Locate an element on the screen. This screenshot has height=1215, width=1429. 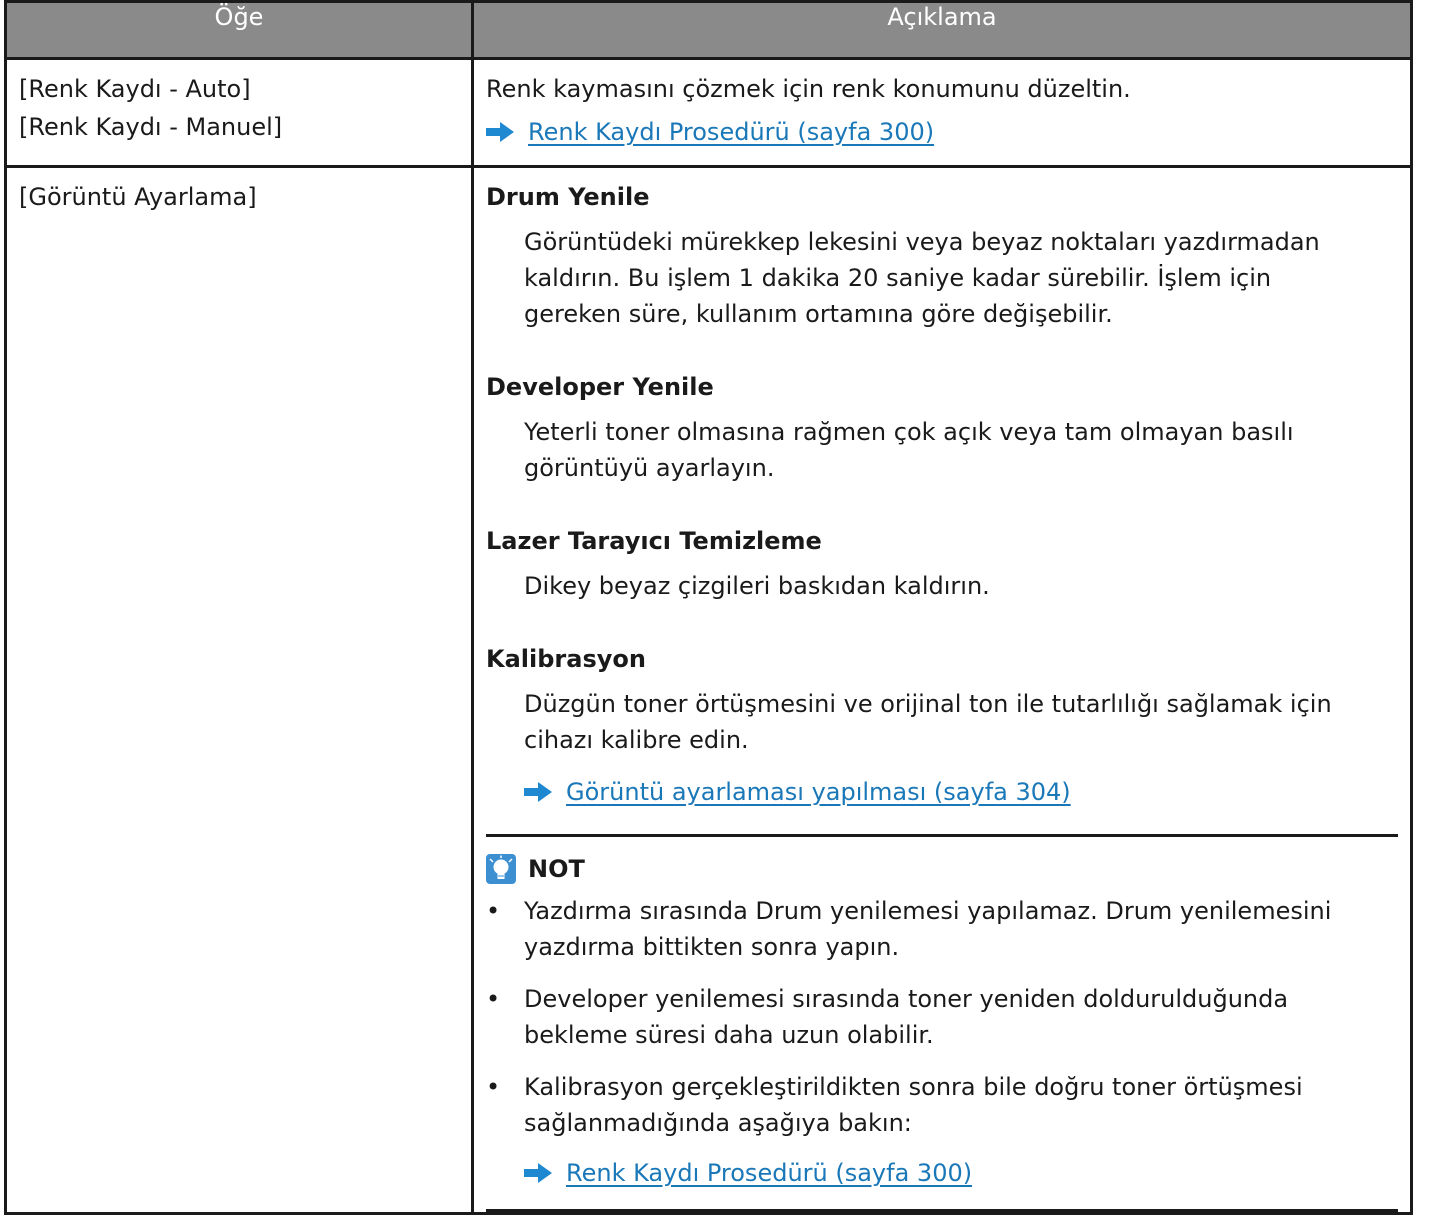
text-line: bekleme süresi daha uzun olabilir. is located at coordinates (729, 1035).